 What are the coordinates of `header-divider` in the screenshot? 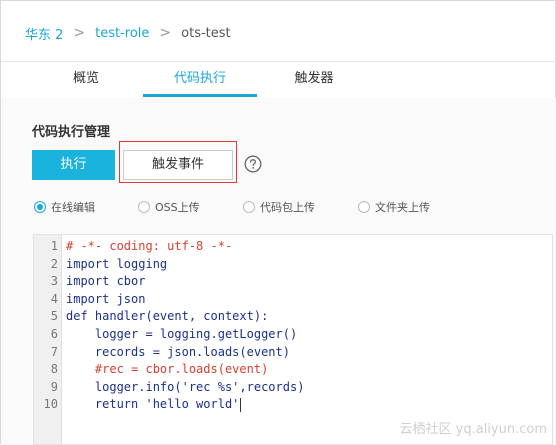 It's located at (278, 61).